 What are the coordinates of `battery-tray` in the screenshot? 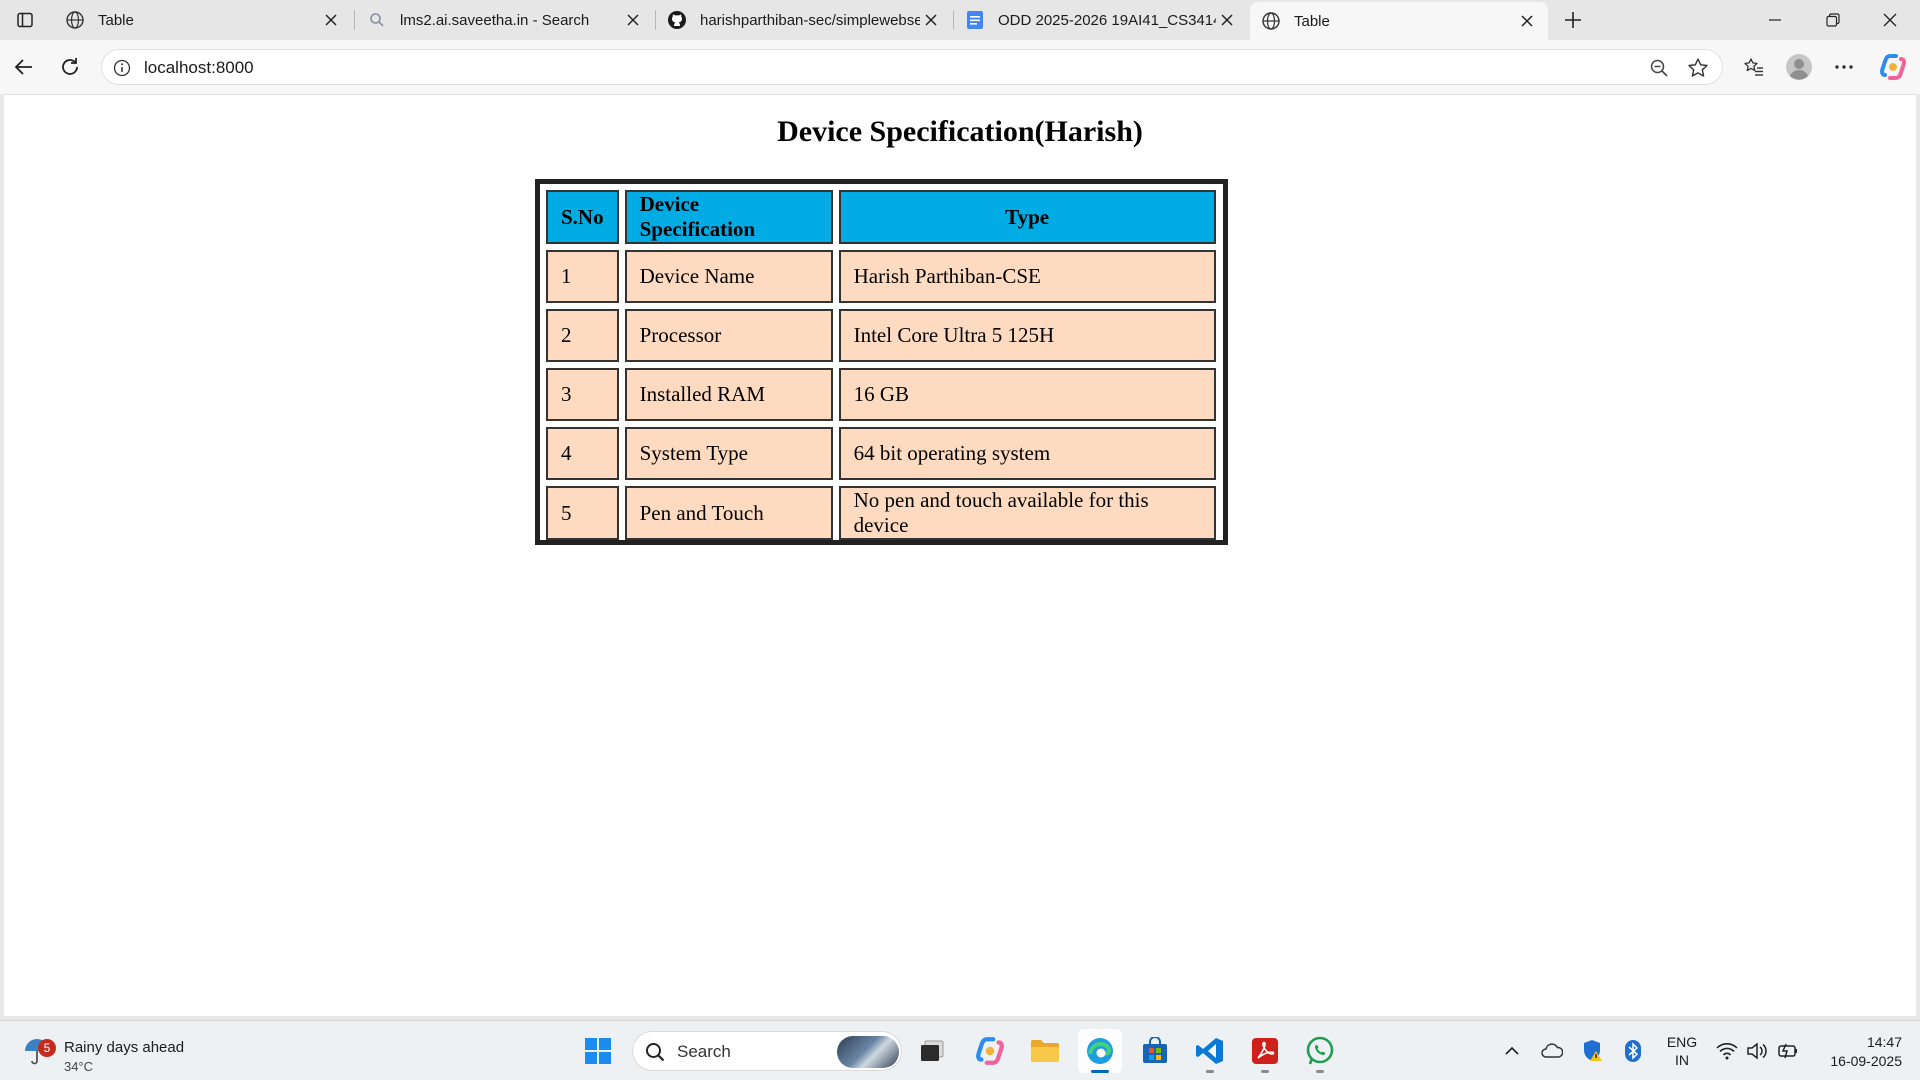 It's located at (1787, 1051).